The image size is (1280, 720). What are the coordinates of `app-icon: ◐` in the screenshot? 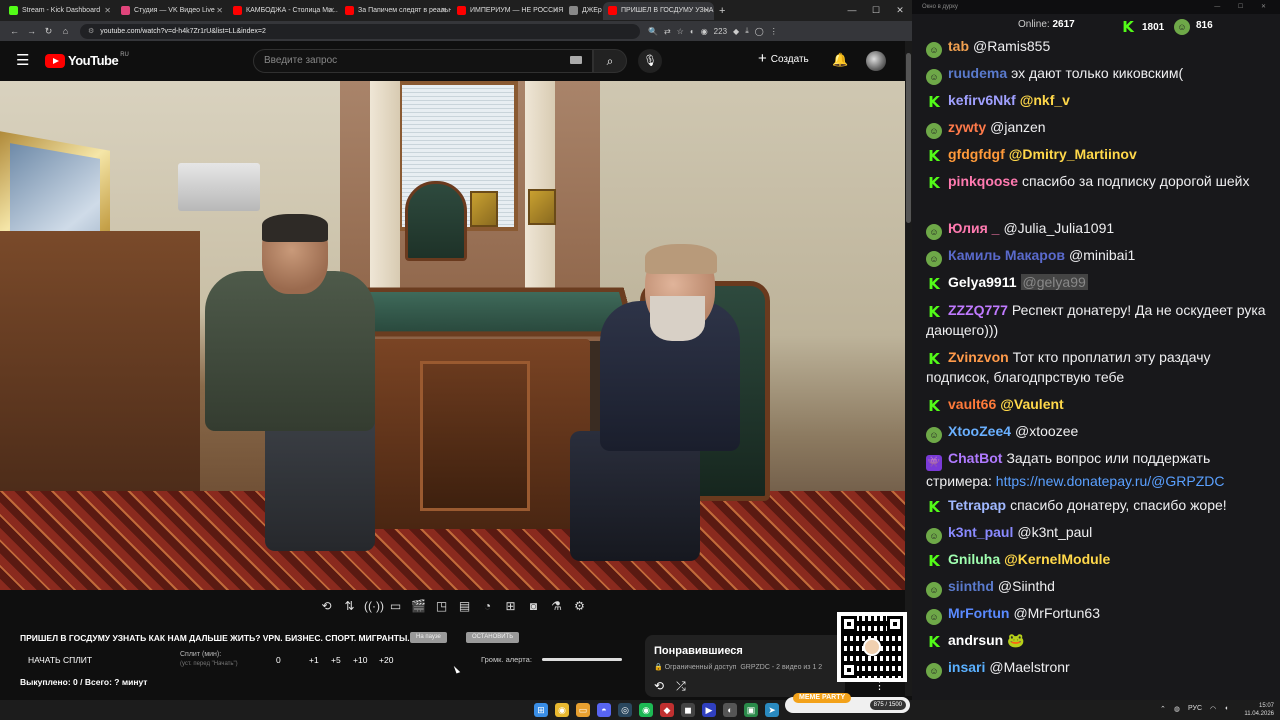 It's located at (730, 710).